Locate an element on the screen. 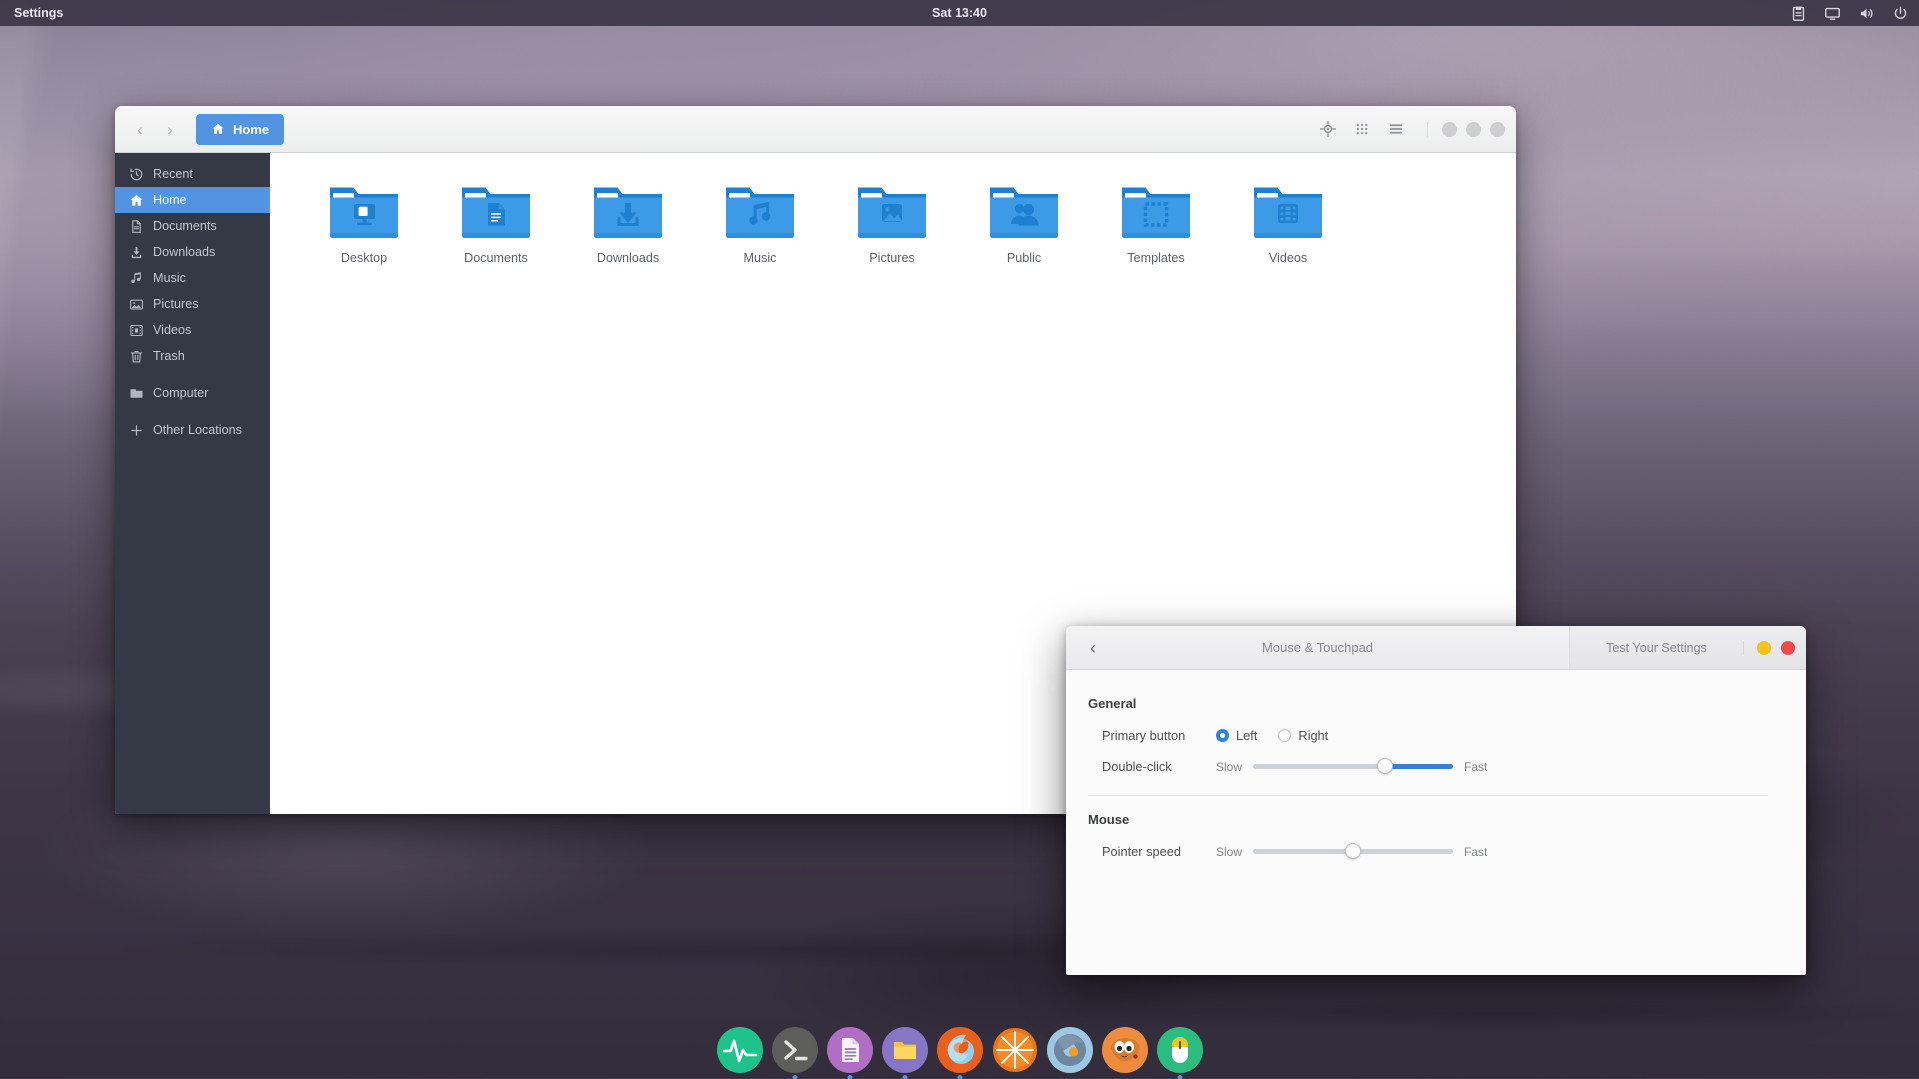  sidebar-item-documents: Documents is located at coordinates (192, 226).